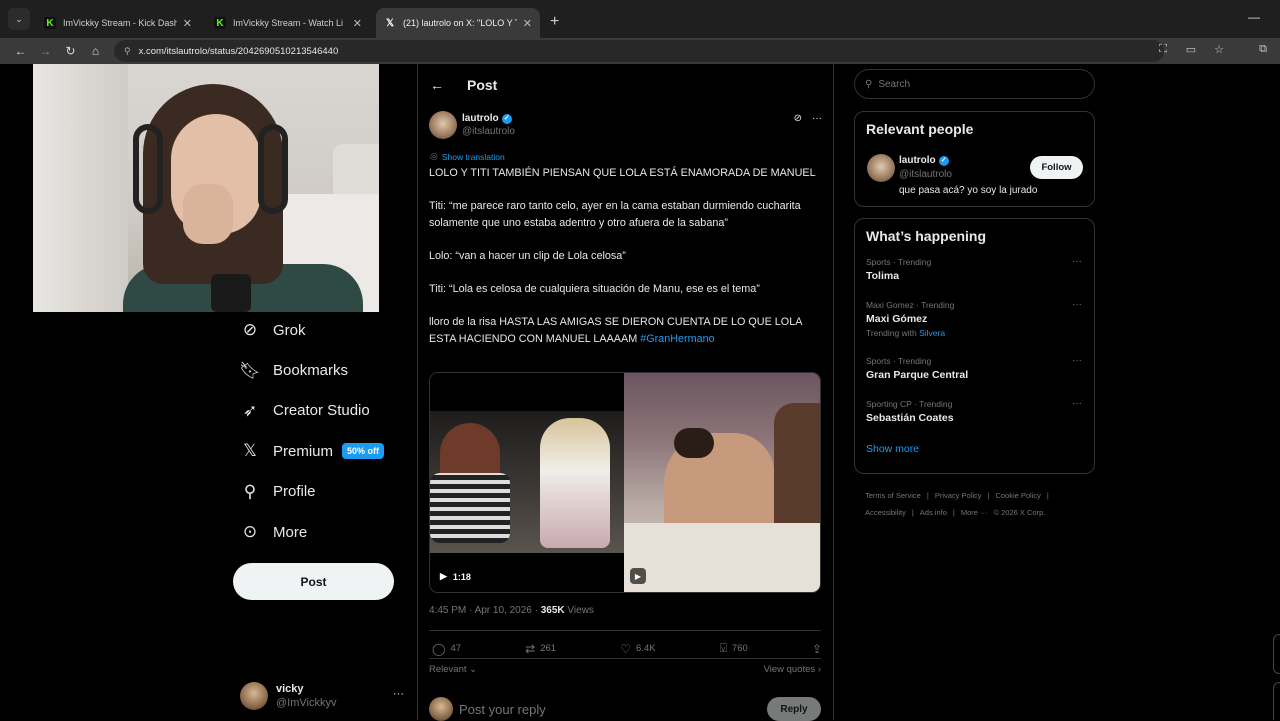  Describe the element at coordinates (485, 610) in the screenshot. I see `timestamp-text: 4:45 PM · Apr 10, 2026 ·` at that location.